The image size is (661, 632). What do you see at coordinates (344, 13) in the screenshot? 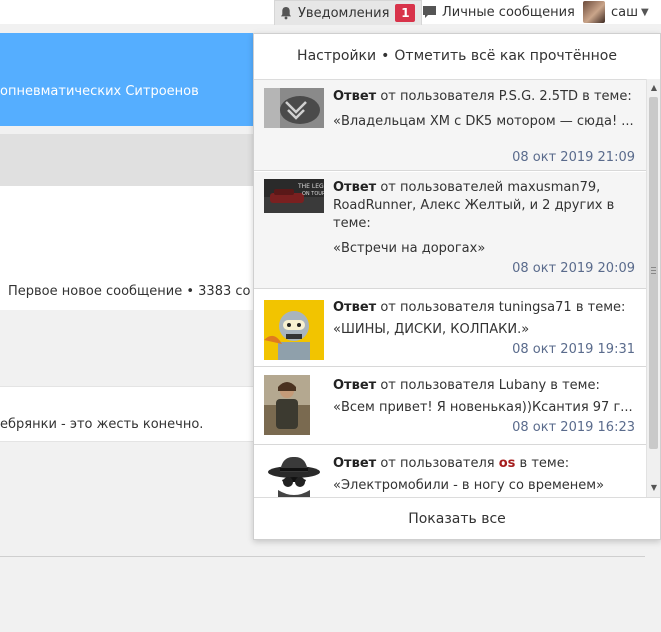
I see `notifications-label: Уведомления` at bounding box center [344, 13].